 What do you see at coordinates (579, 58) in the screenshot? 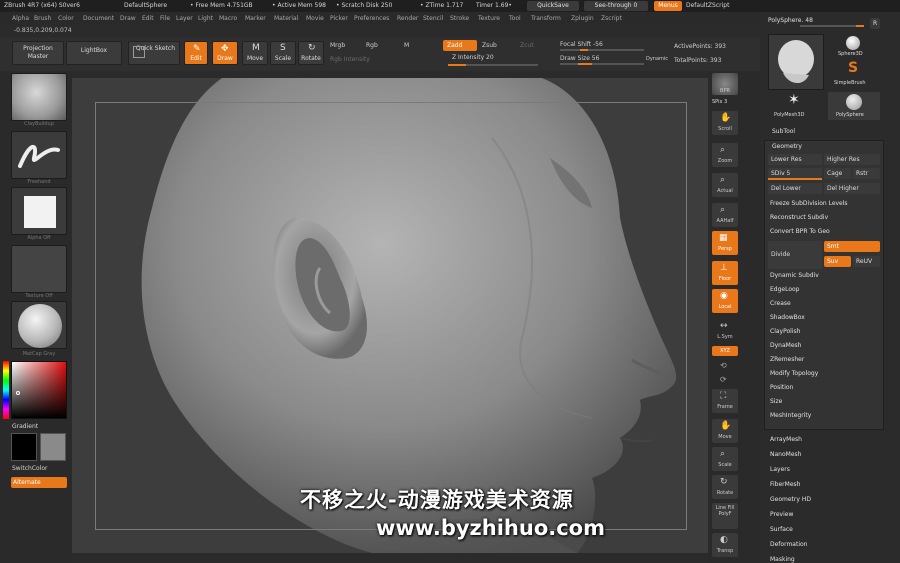
I see `draw-size-slider: Draw Size 56` at bounding box center [579, 58].